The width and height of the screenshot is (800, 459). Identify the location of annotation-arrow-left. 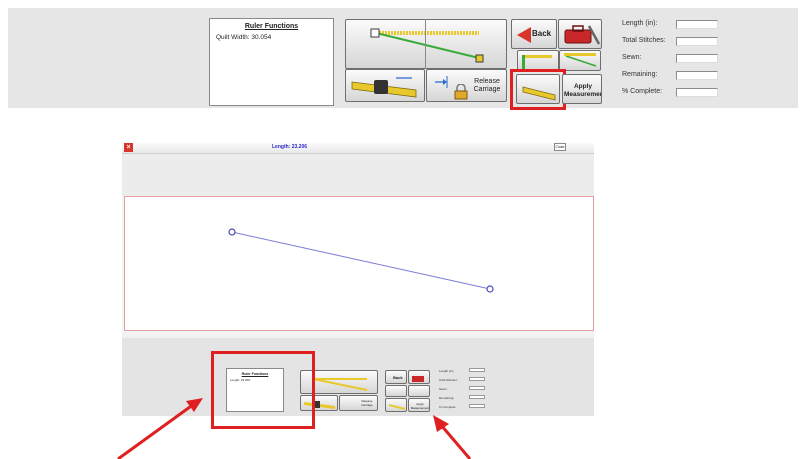
(156, 430).